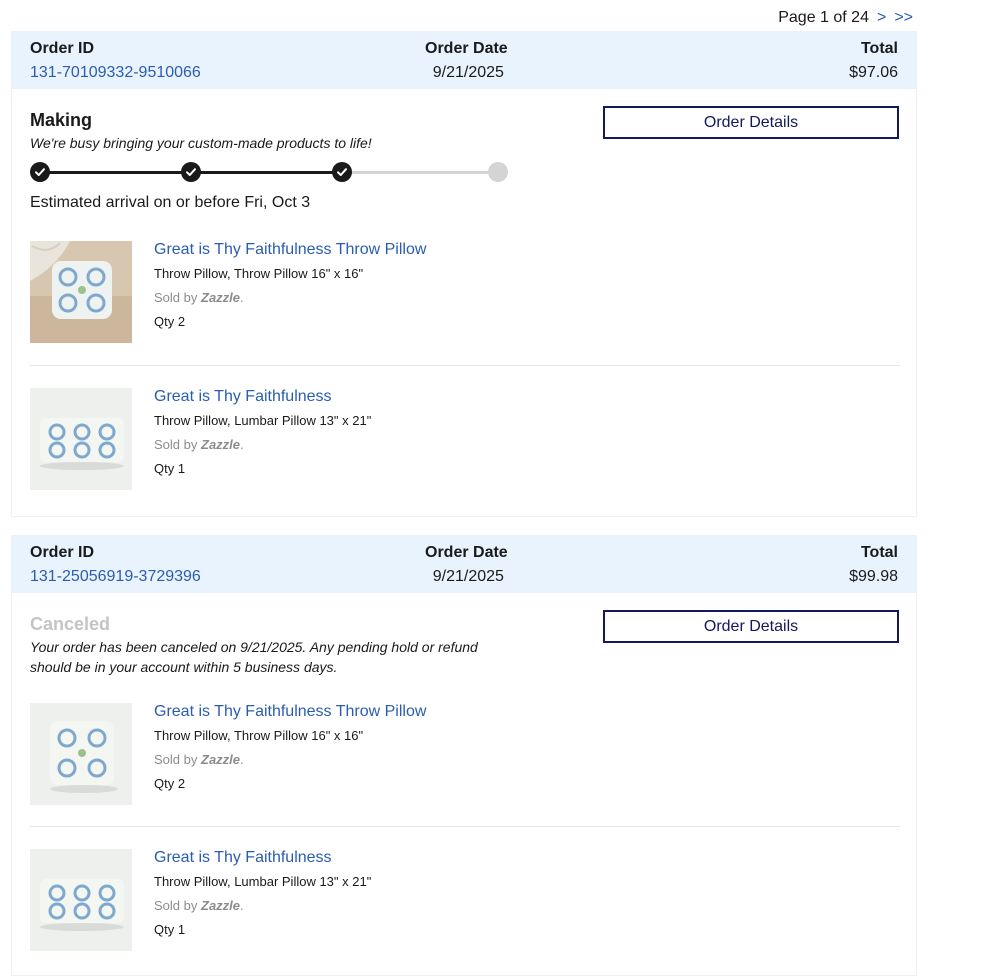 The width and height of the screenshot is (999, 976). What do you see at coordinates (498, 172) in the screenshot?
I see `progress-step-pending-icon` at bounding box center [498, 172].